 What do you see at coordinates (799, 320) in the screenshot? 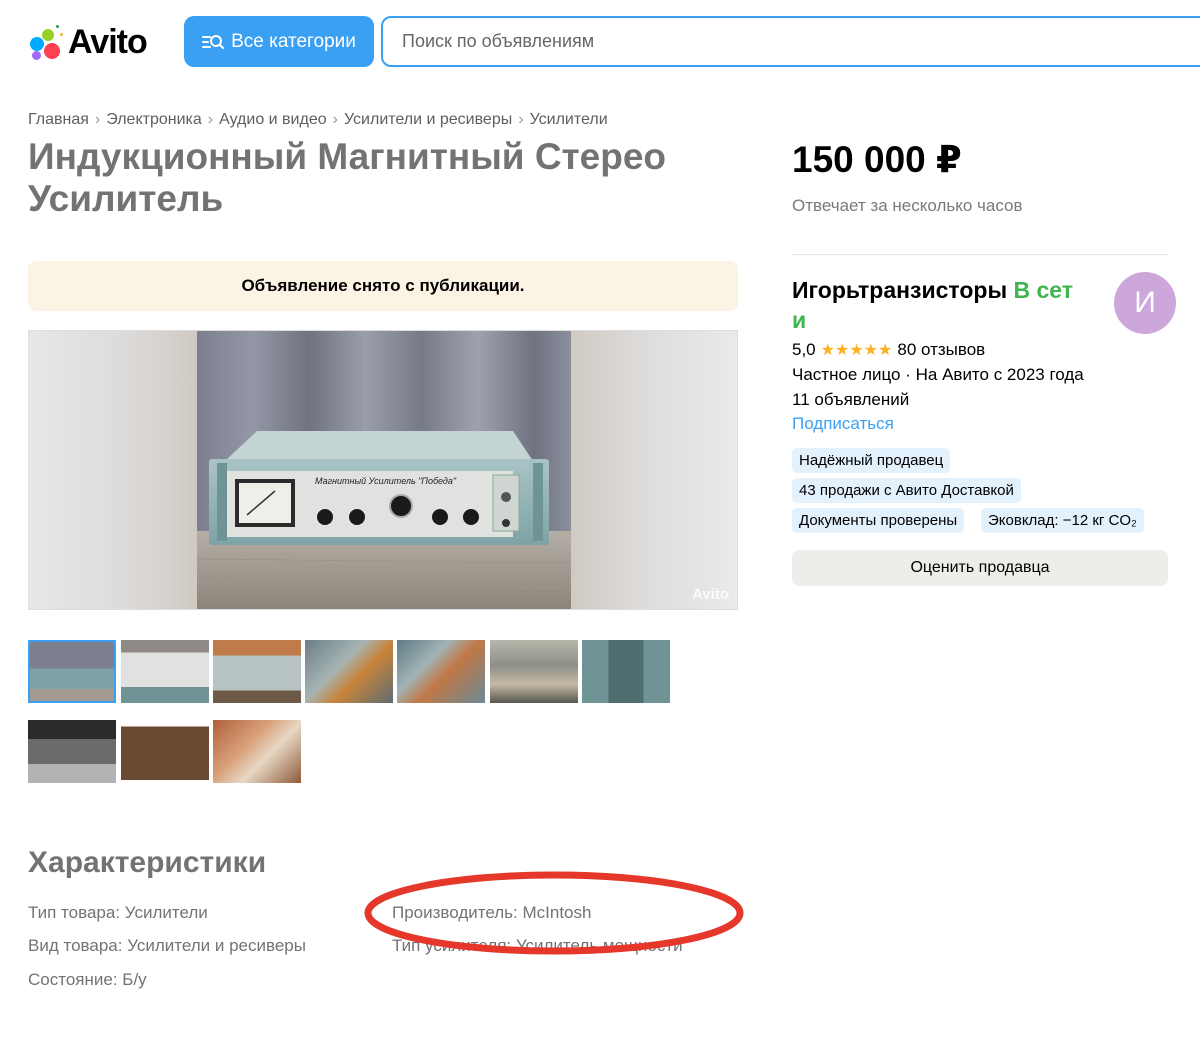
I see `online-status-tail: и` at bounding box center [799, 320].